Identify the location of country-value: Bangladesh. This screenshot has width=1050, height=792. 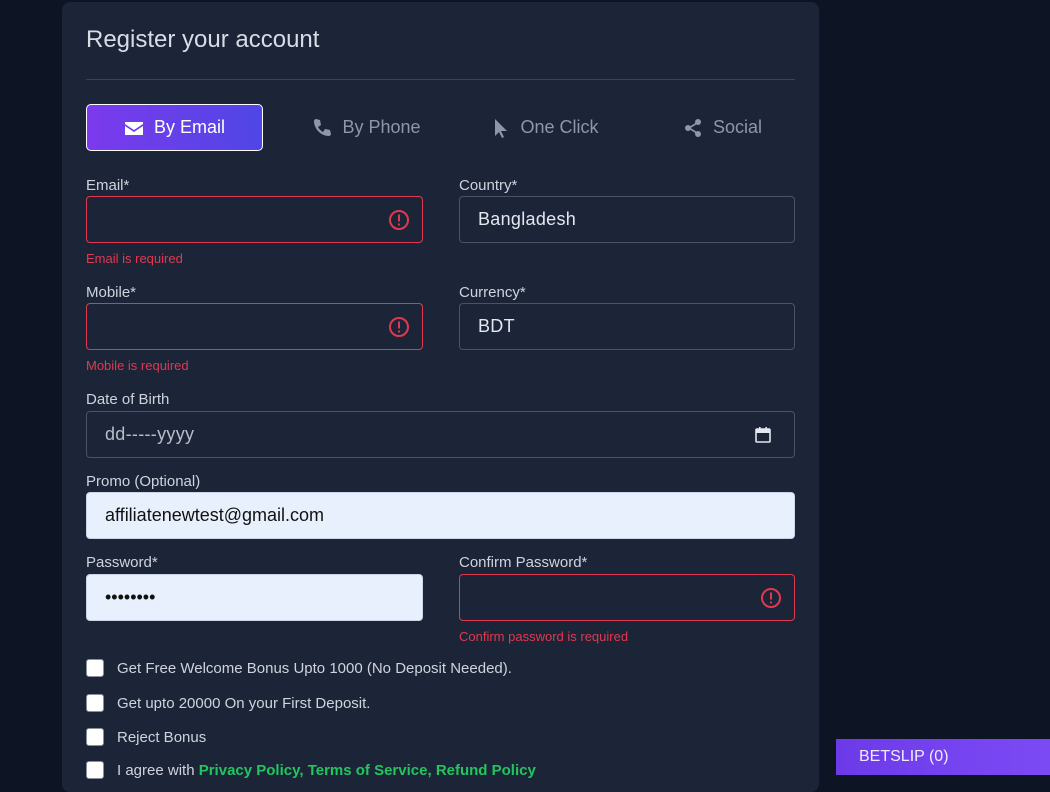
(527, 219).